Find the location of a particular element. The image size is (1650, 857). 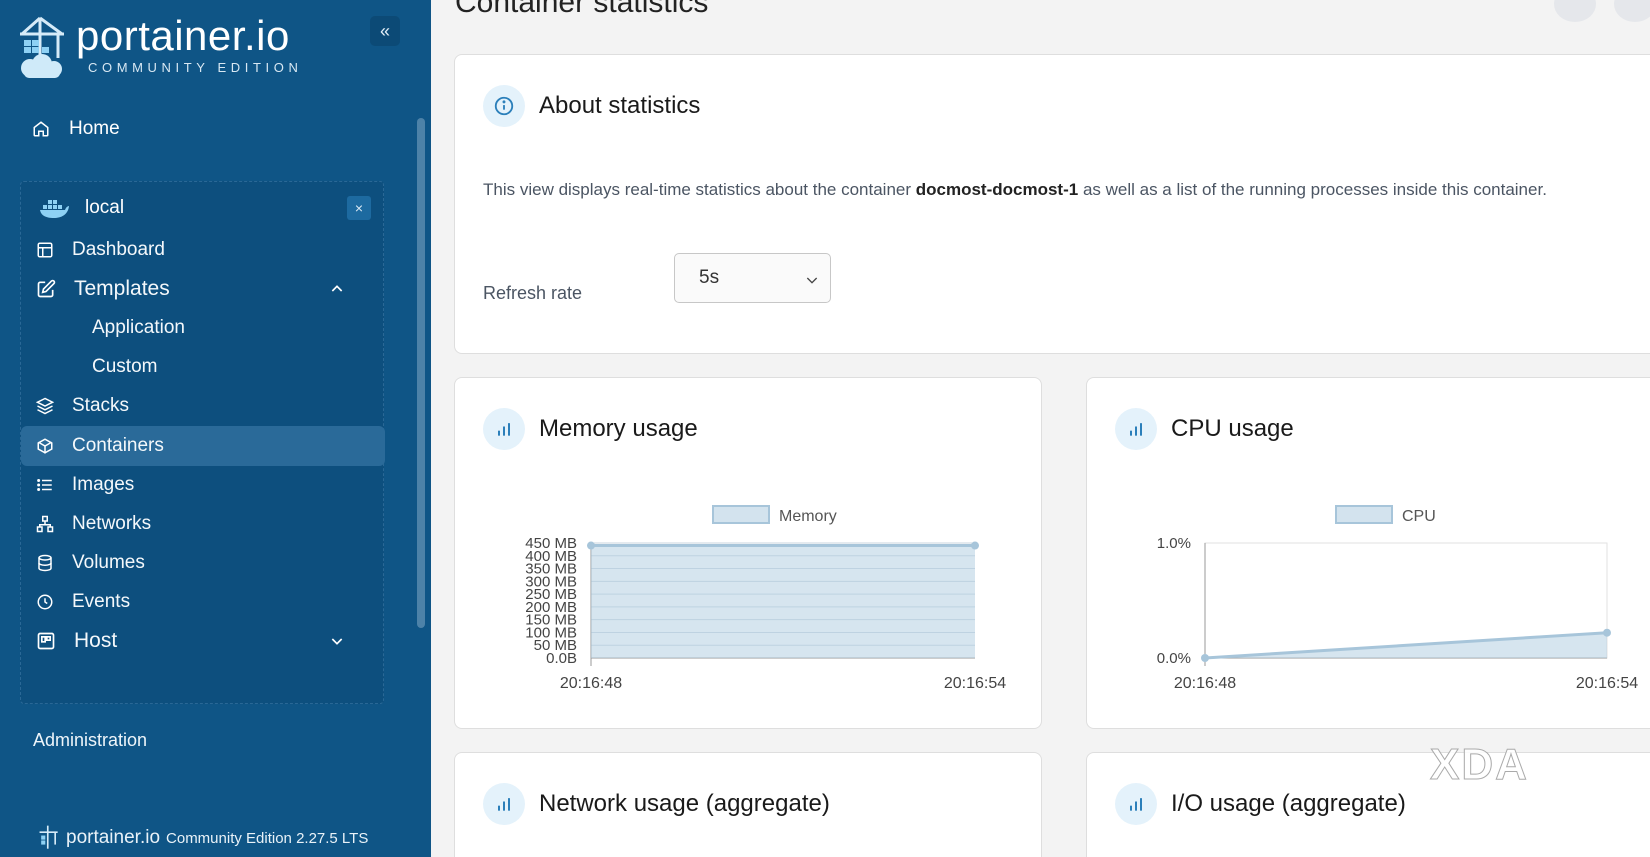

cpu-chart: CPU 1.0% 0.0% 20:16:48 20:16:54 is located at coordinates (1397, 598).